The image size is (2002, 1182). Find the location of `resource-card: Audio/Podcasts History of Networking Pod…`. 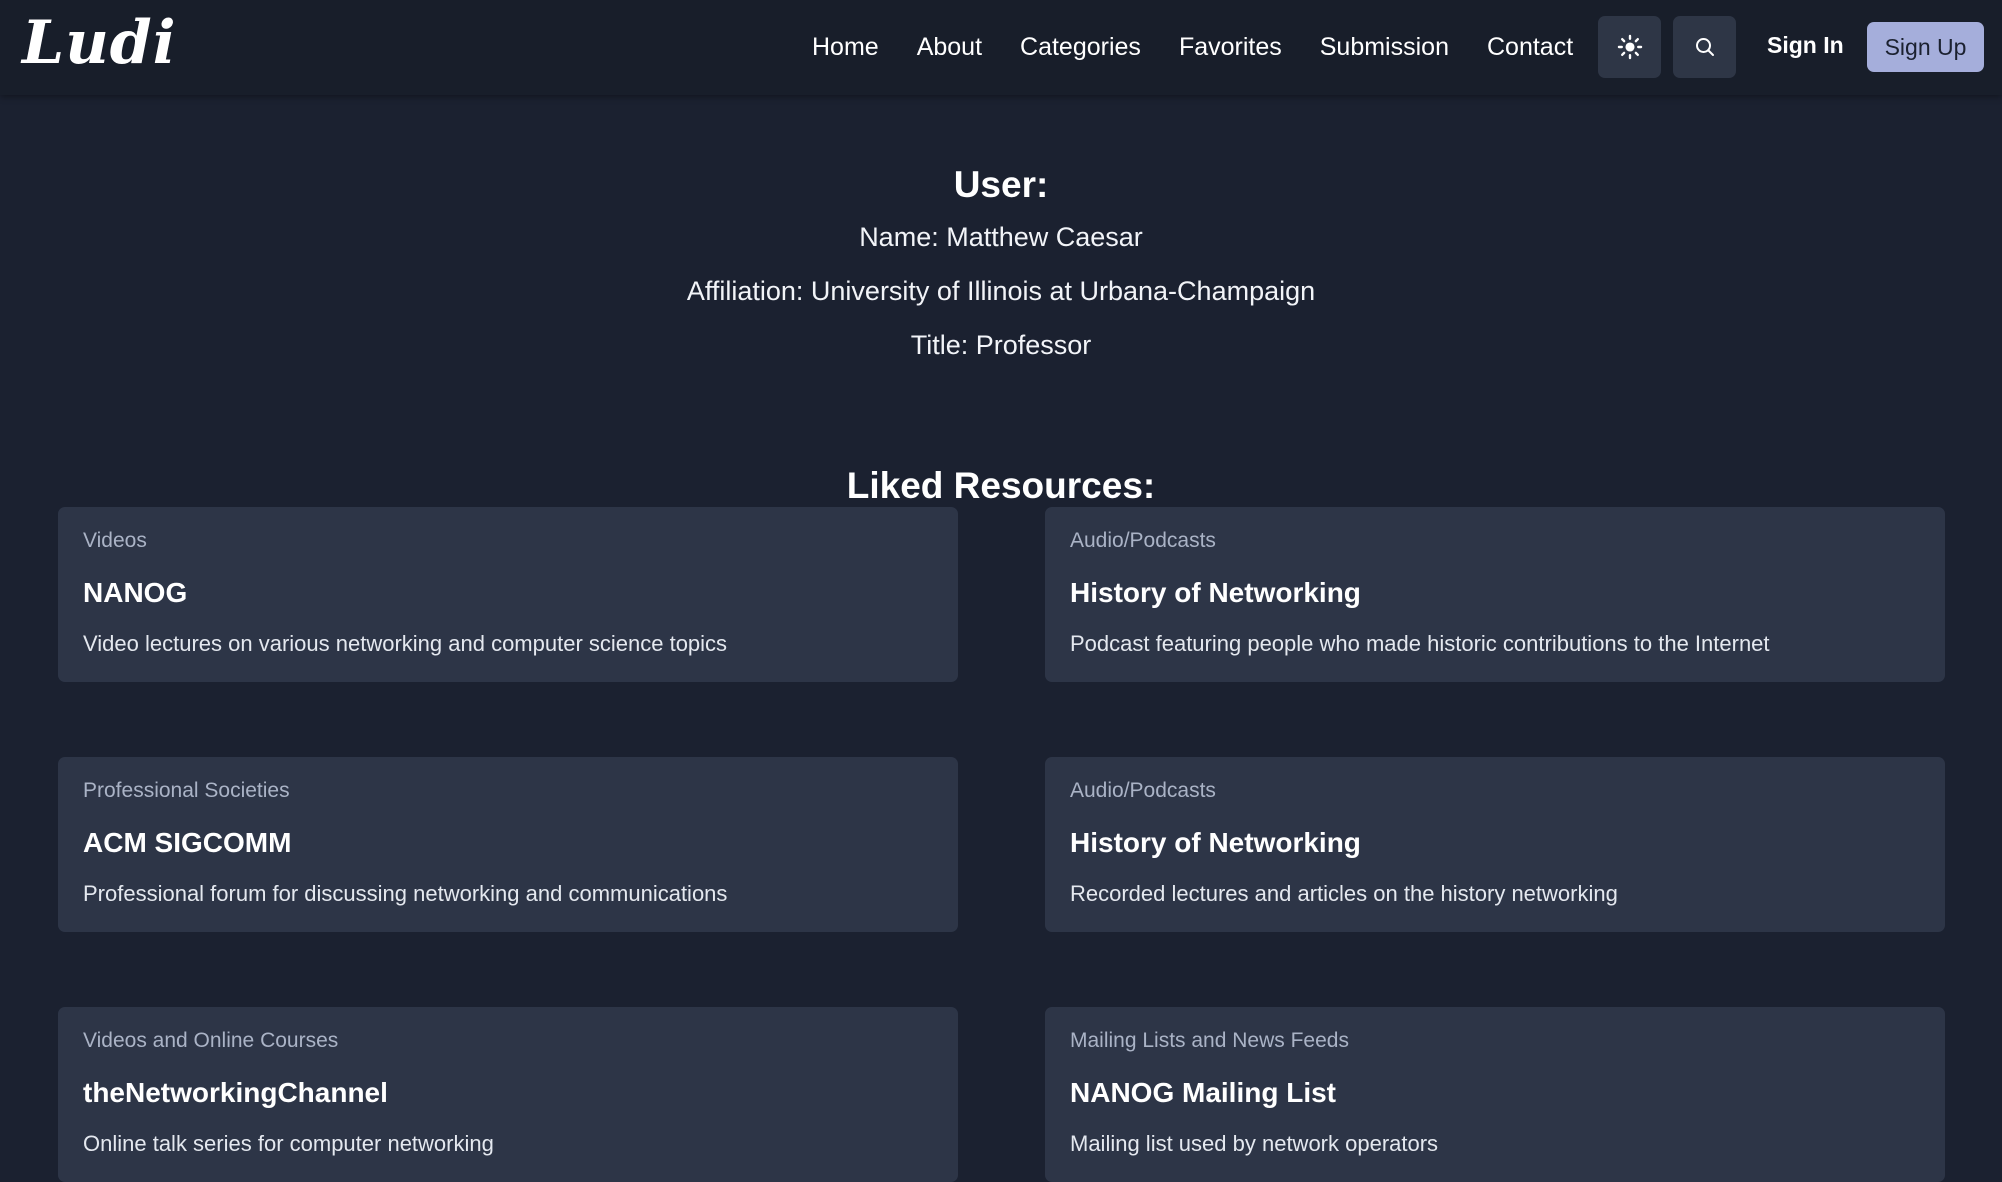

resource-card: Audio/Podcasts History of Networking Pod… is located at coordinates (1495, 594).